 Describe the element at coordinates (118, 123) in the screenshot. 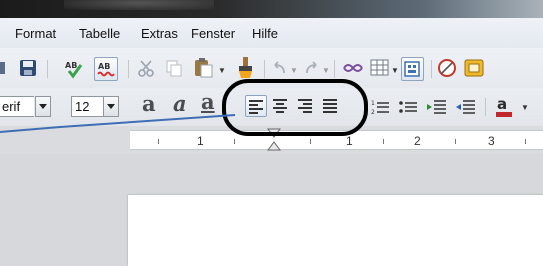

I see `annotation-pointer-line` at that location.